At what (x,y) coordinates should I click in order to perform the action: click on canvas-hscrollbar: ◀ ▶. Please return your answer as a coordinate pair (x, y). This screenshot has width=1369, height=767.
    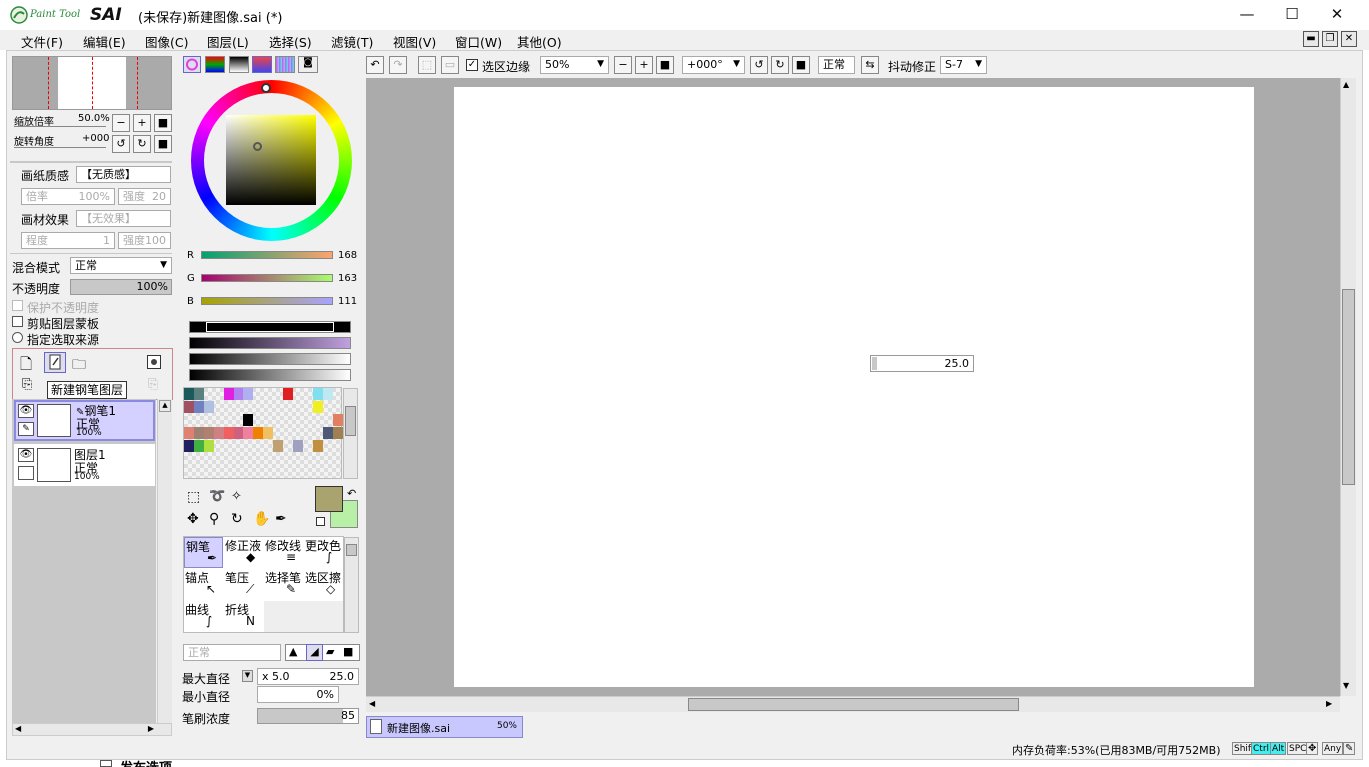
    Looking at the image, I should click on (853, 704).